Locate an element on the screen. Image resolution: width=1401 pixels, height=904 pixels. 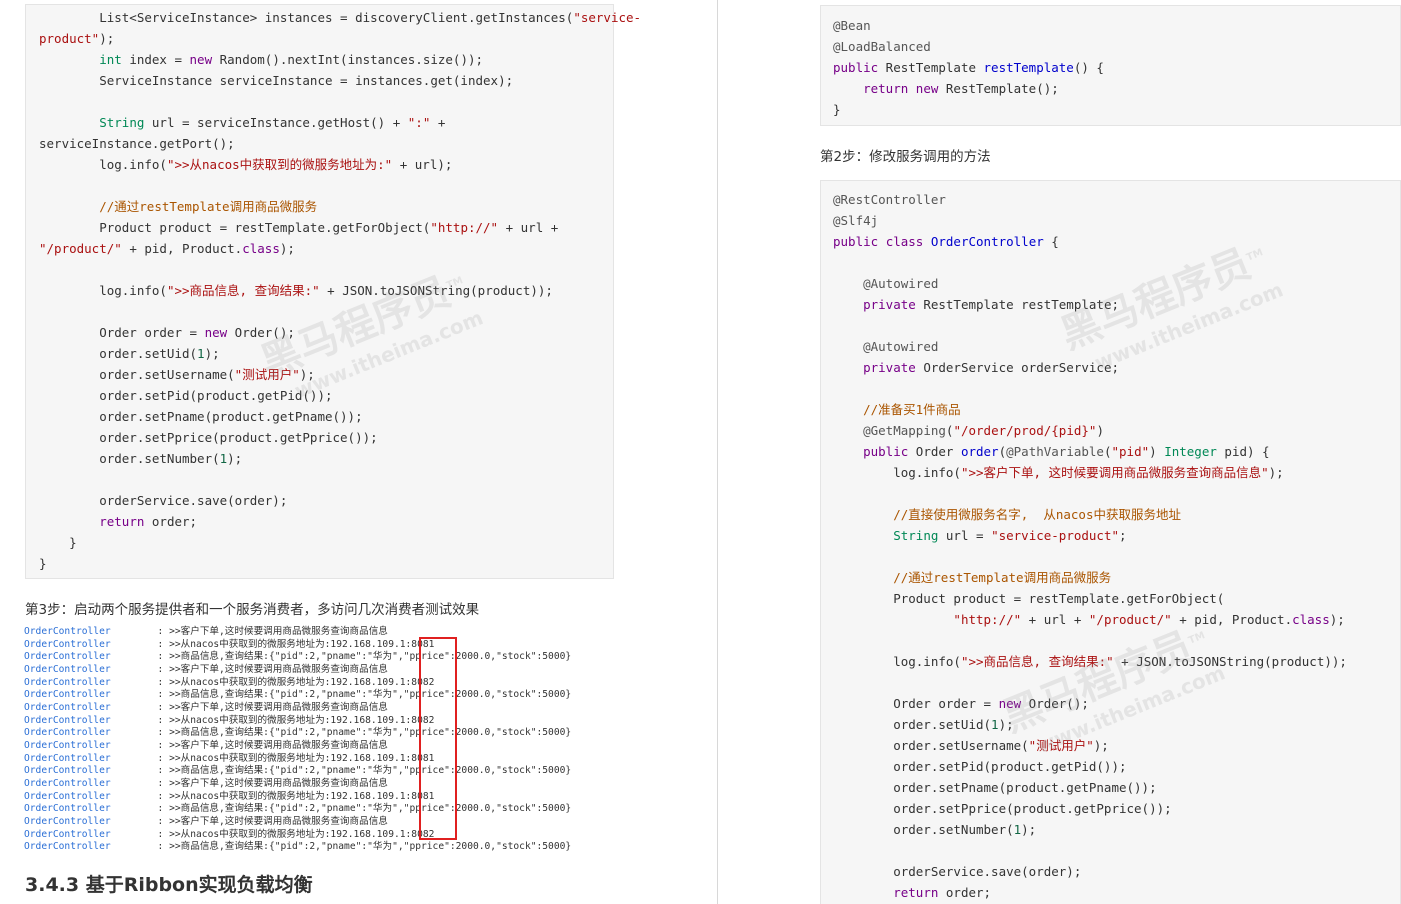
code-token: RestTemplate(); is located at coordinates (998, 88).